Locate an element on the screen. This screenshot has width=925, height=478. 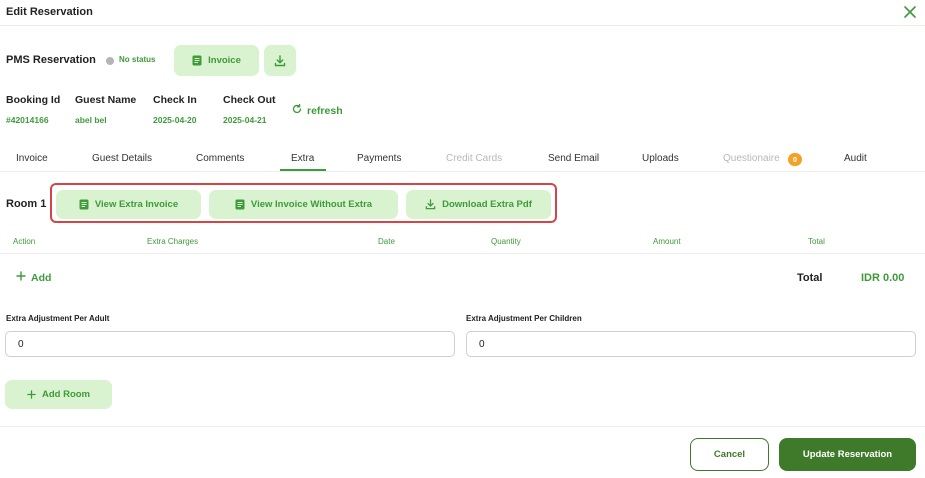
add-room-label: Add Room is located at coordinates (66, 394).